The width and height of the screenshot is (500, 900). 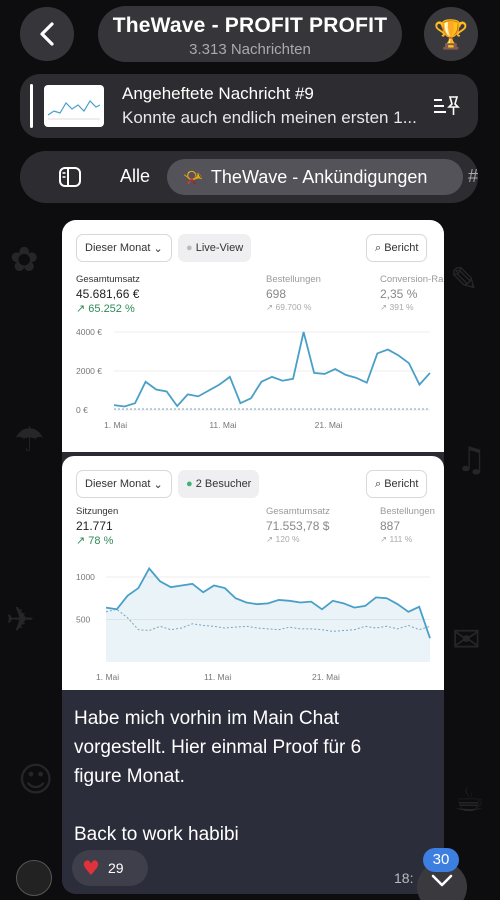 I want to click on tab-announcements: 📯 TheWave - Ankündigungen, so click(x=315, y=177).